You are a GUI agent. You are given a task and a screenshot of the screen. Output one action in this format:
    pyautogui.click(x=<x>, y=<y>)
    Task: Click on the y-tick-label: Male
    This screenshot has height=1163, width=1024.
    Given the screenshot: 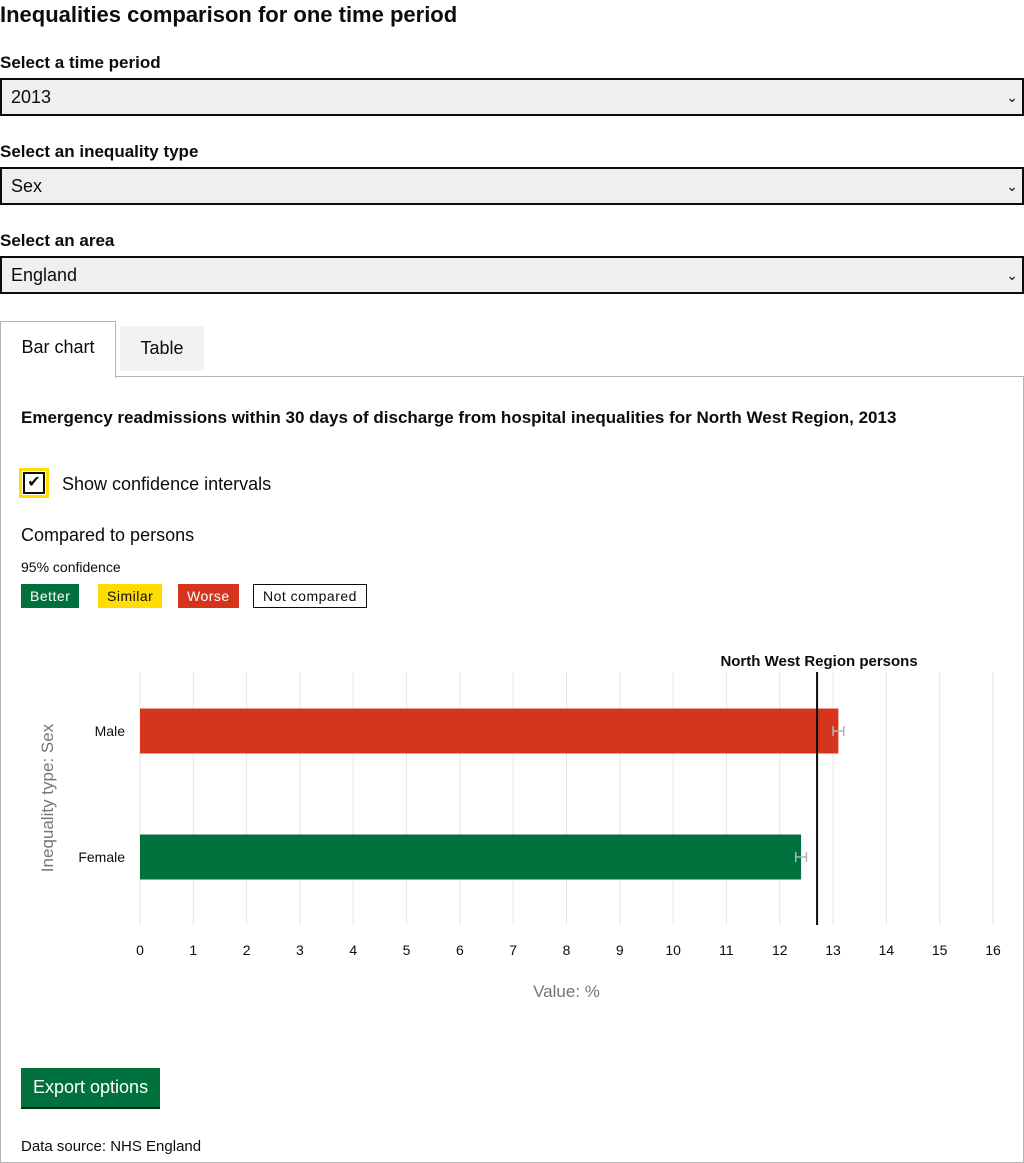 What is the action you would take?
    pyautogui.click(x=110, y=731)
    